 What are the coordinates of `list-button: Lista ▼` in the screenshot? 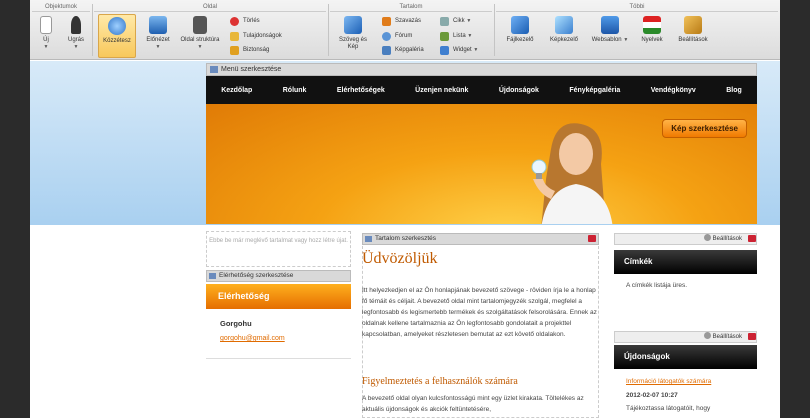 It's located at (456, 36).